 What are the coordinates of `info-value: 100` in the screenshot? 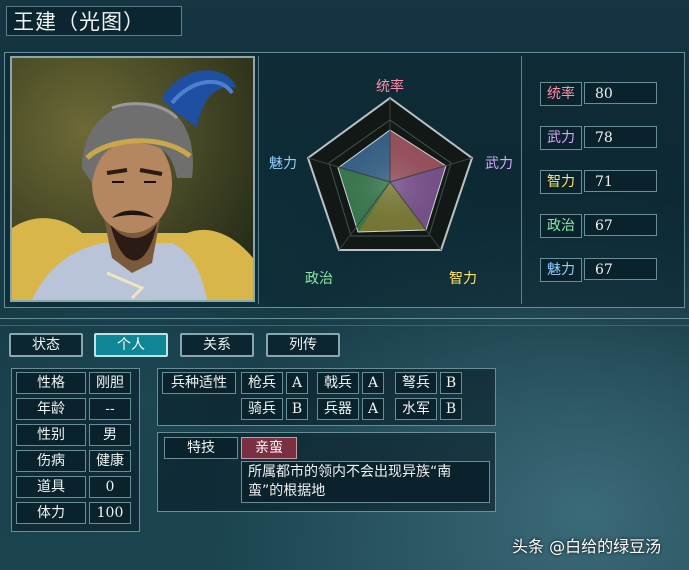 It's located at (110, 513).